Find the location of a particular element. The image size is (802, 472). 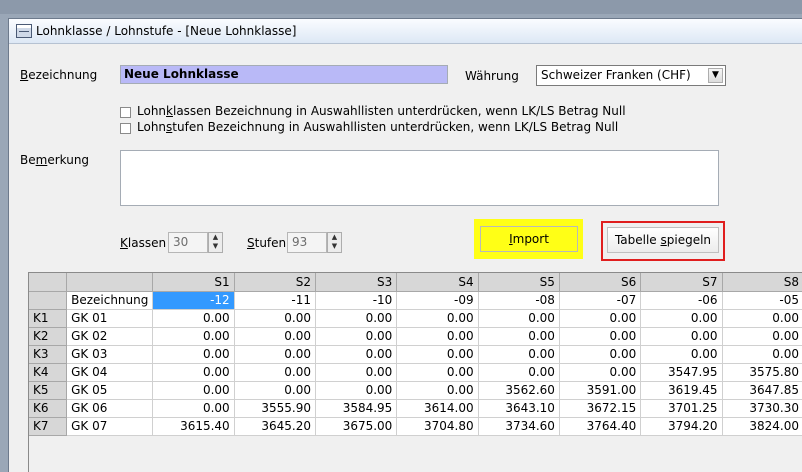

klassen-spinner: 30 ▲ ▼ is located at coordinates (195, 242).